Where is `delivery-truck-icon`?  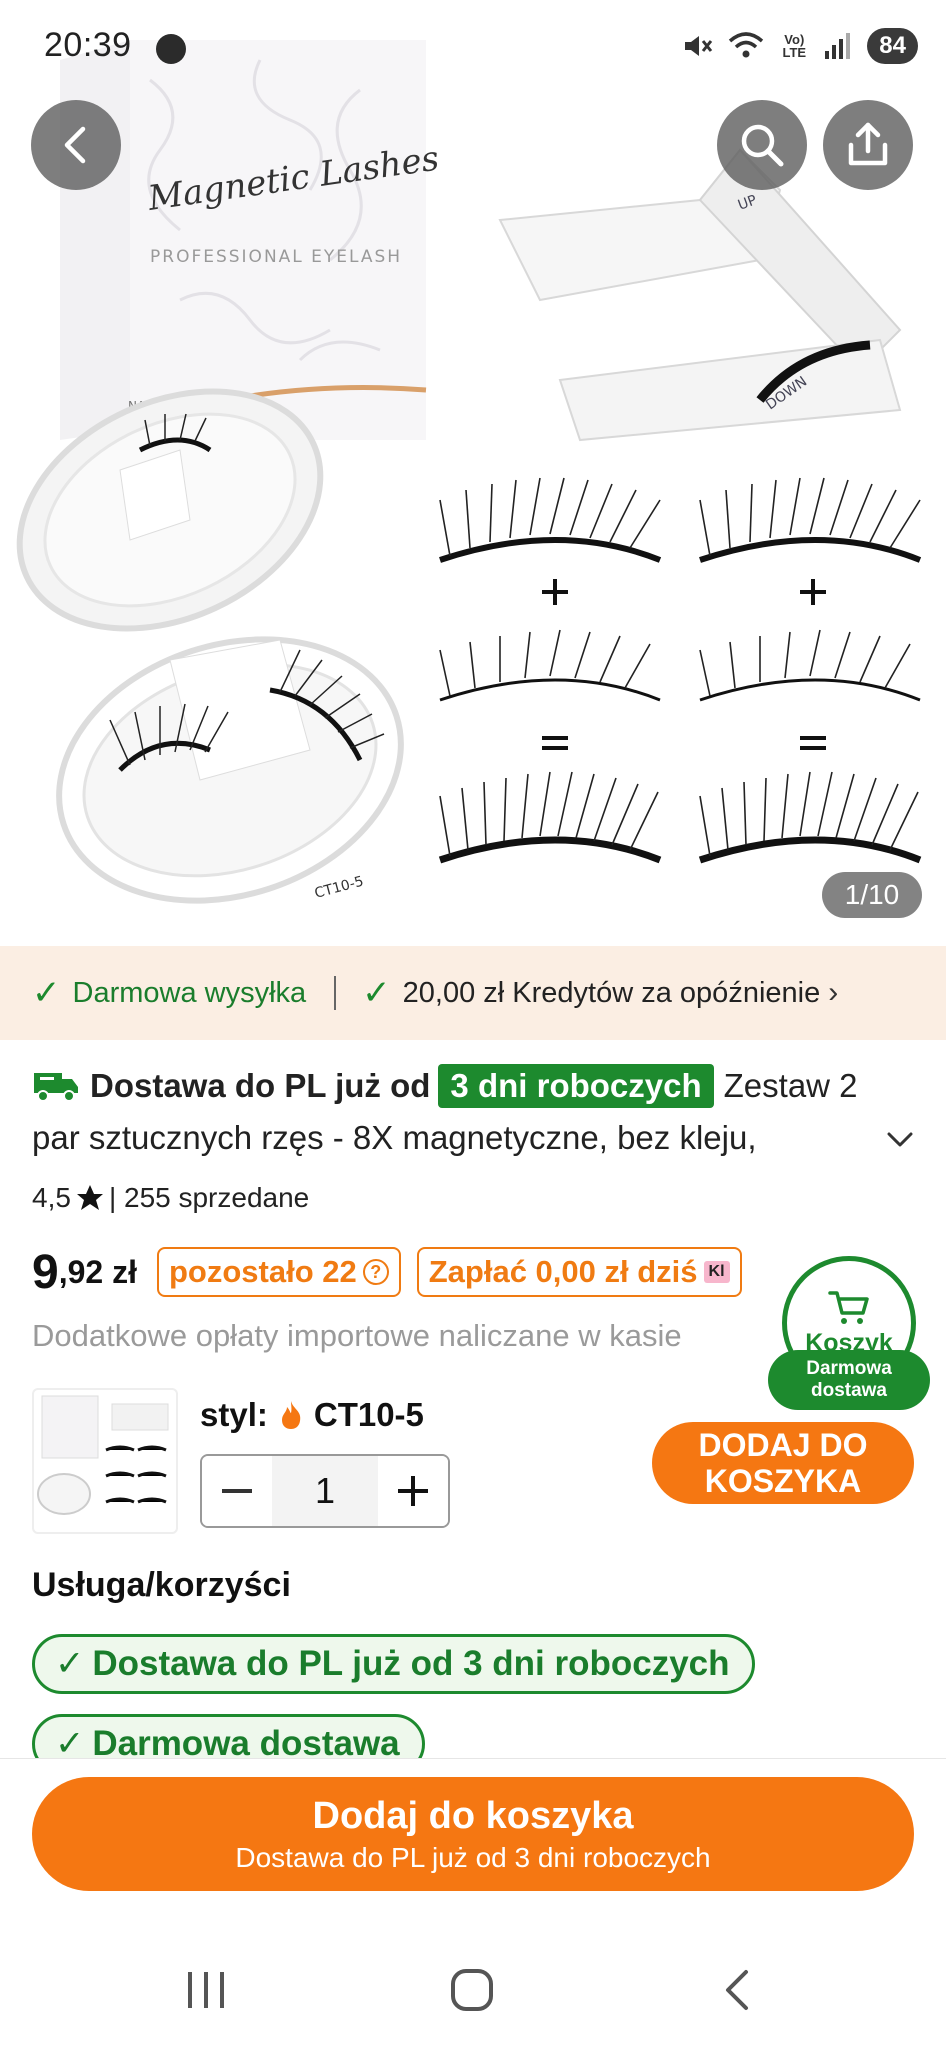
delivery-truck-icon is located at coordinates (56, 1087).